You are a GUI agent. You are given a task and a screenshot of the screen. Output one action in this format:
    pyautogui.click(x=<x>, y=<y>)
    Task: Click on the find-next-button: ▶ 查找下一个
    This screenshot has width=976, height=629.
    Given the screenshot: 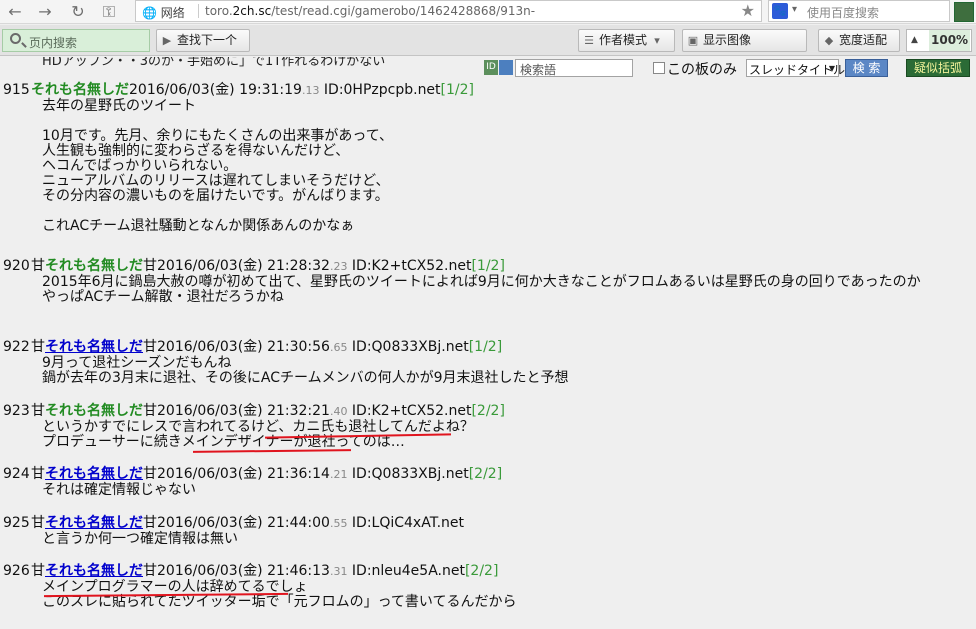 What is the action you would take?
    pyautogui.click(x=203, y=40)
    